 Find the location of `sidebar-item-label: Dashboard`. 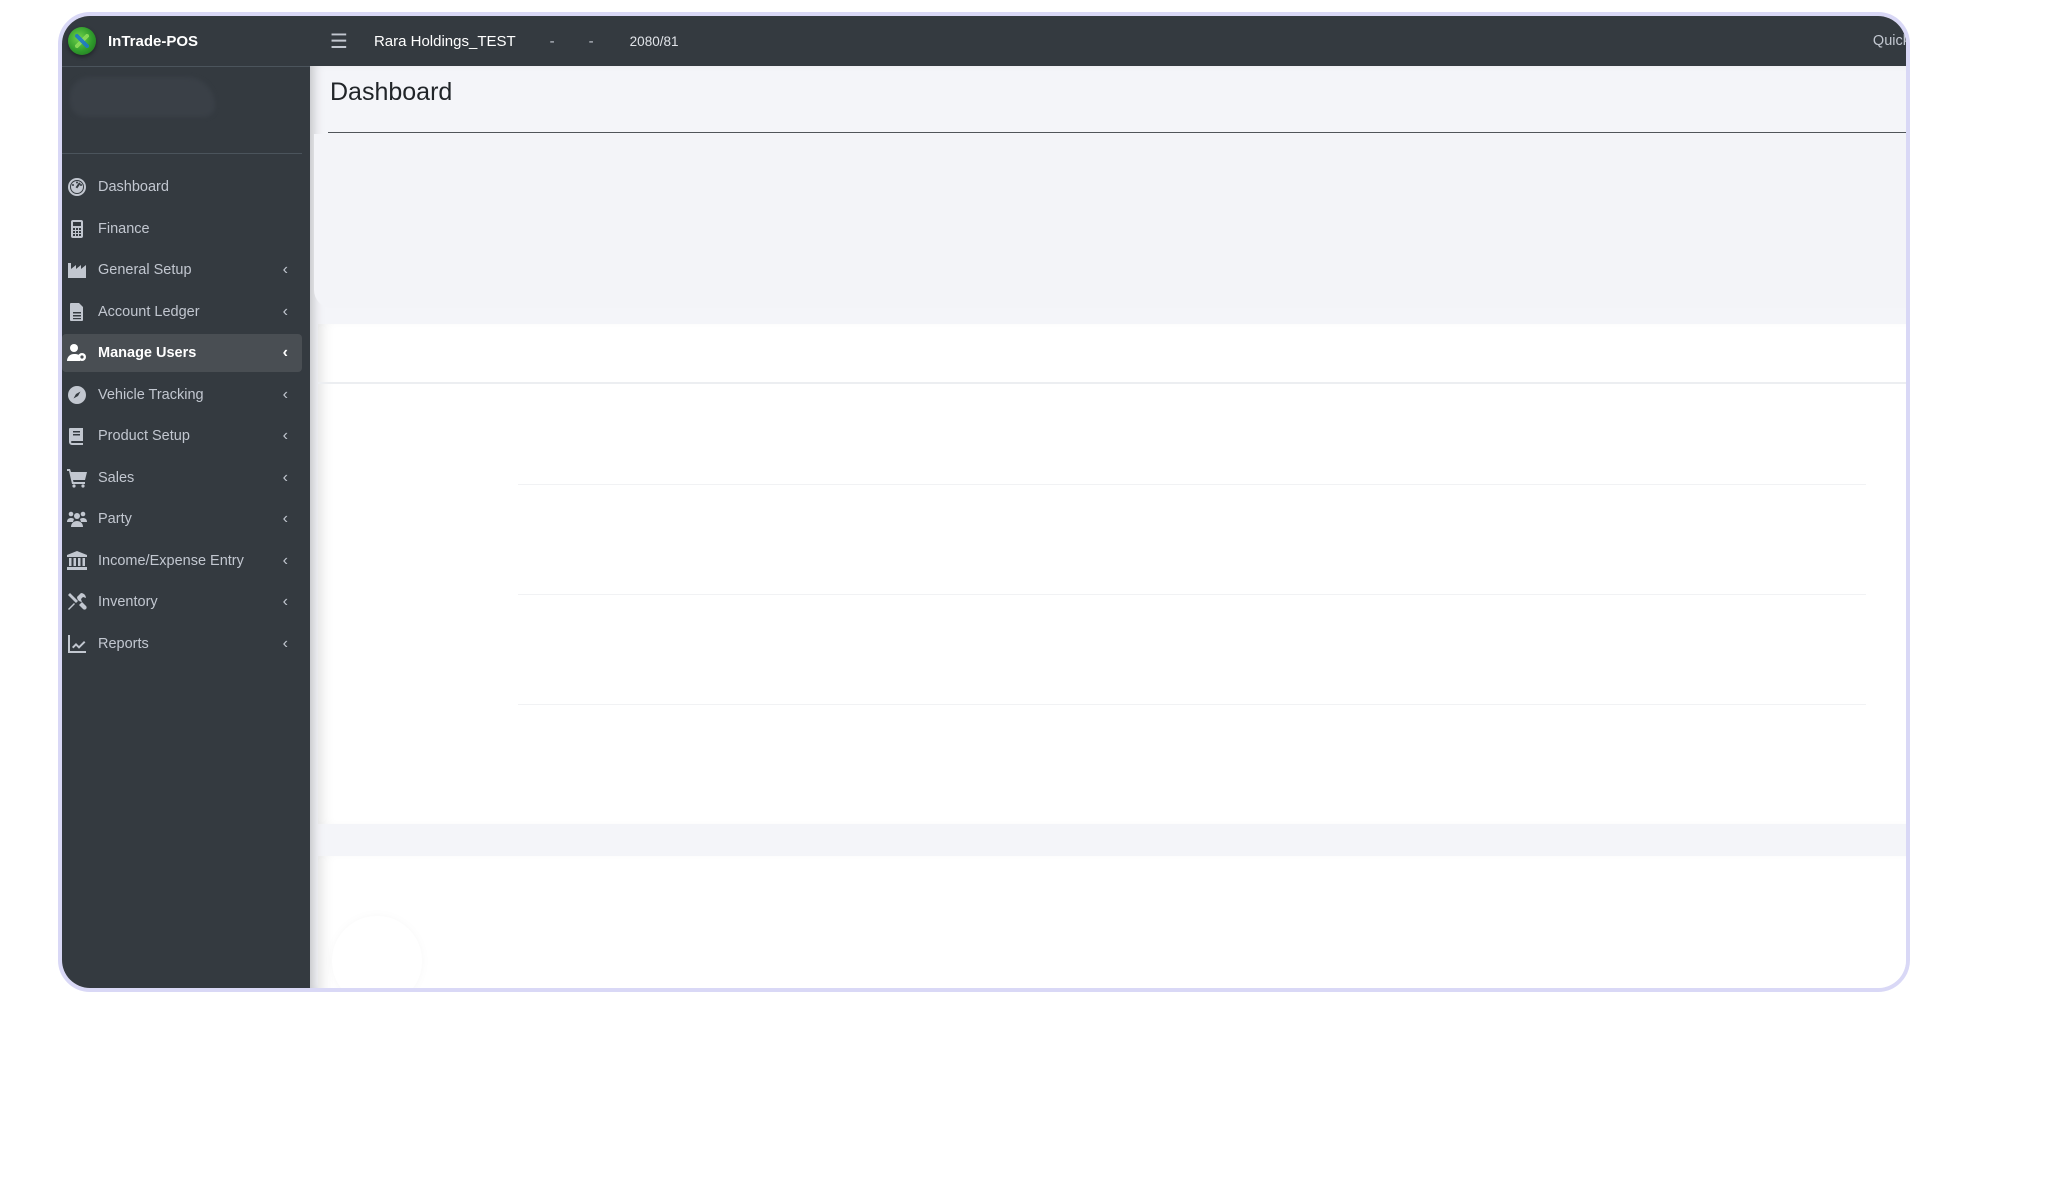

sidebar-item-label: Dashboard is located at coordinates (133, 187).